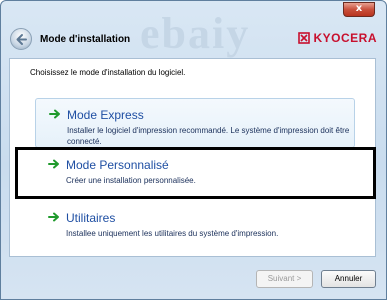 This screenshot has height=300, width=387. What do you see at coordinates (91, 218) in the screenshot?
I see `option-title: Utilitaires` at bounding box center [91, 218].